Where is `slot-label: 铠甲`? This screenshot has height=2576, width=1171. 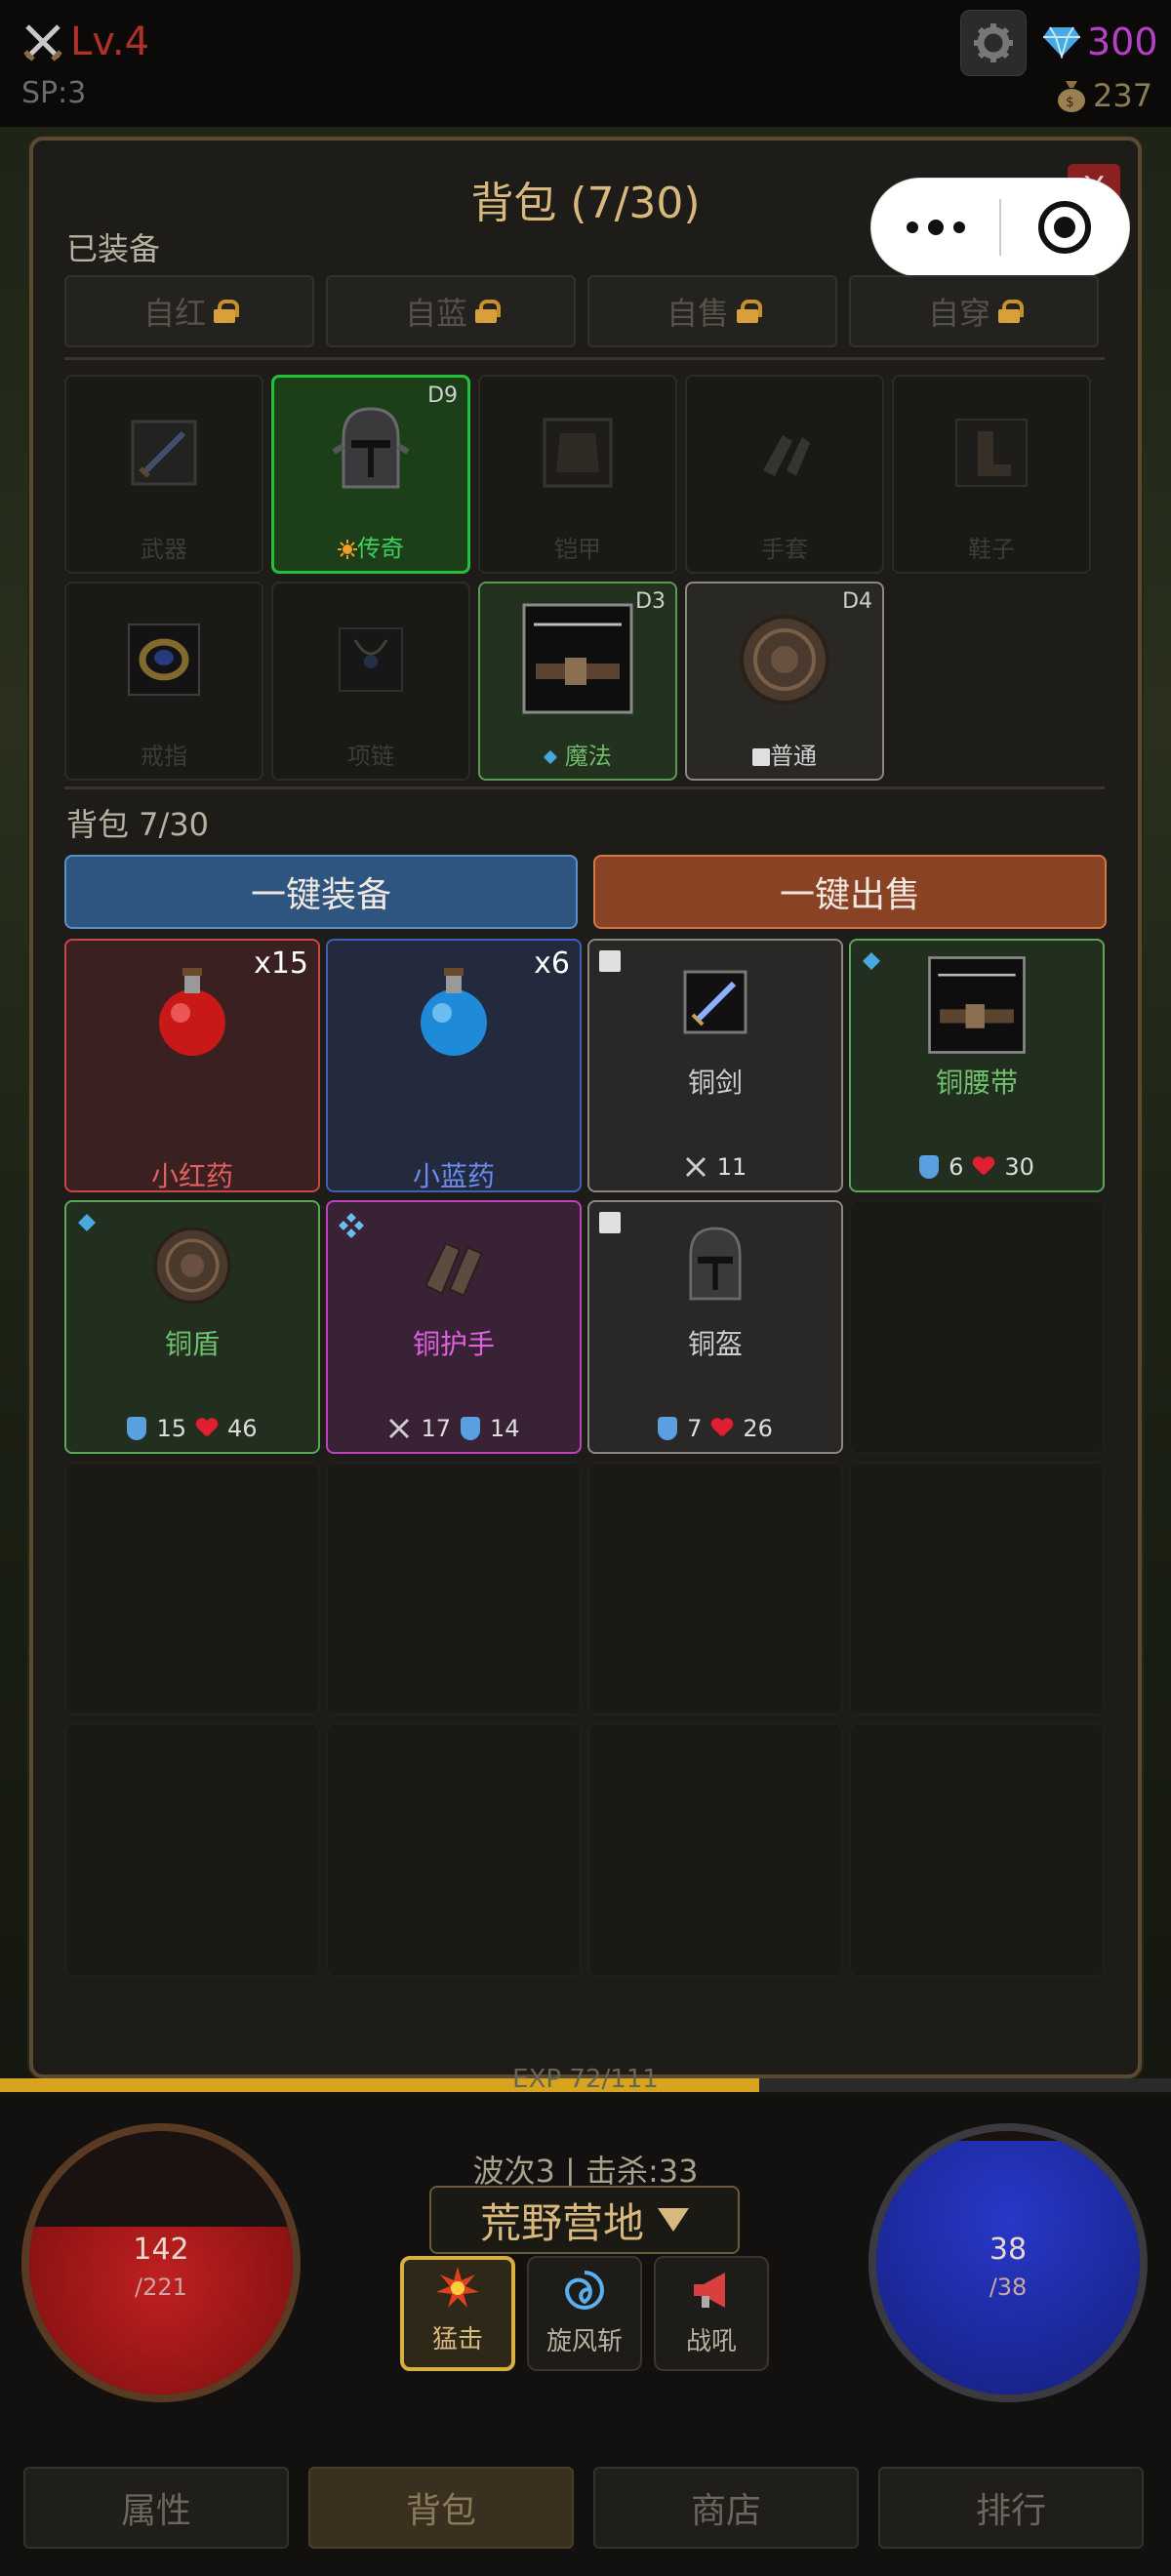 slot-label: 铠甲 is located at coordinates (577, 549).